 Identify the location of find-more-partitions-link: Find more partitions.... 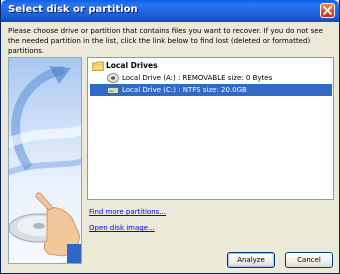
(127, 212).